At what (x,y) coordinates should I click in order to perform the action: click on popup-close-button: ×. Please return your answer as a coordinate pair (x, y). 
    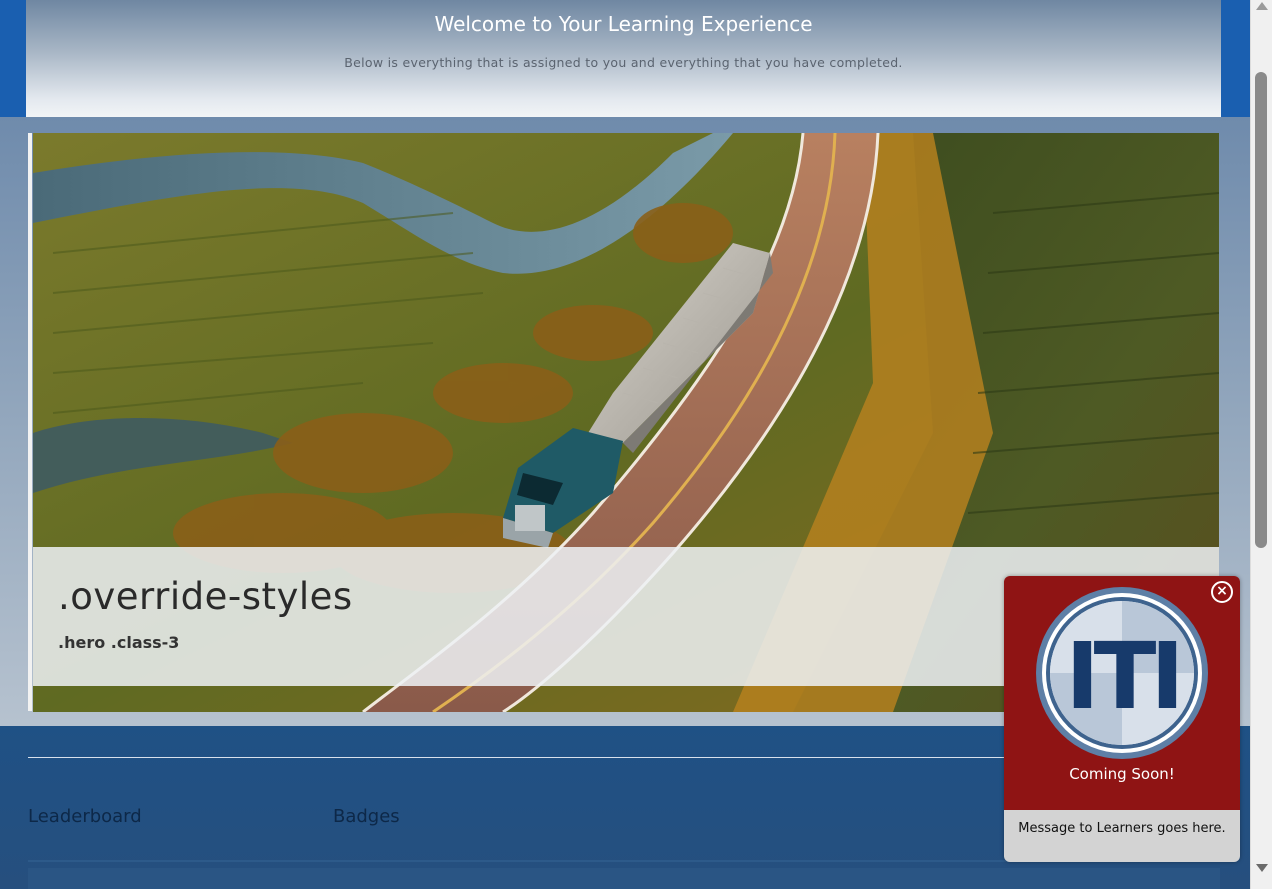
    Looking at the image, I should click on (1222, 592).